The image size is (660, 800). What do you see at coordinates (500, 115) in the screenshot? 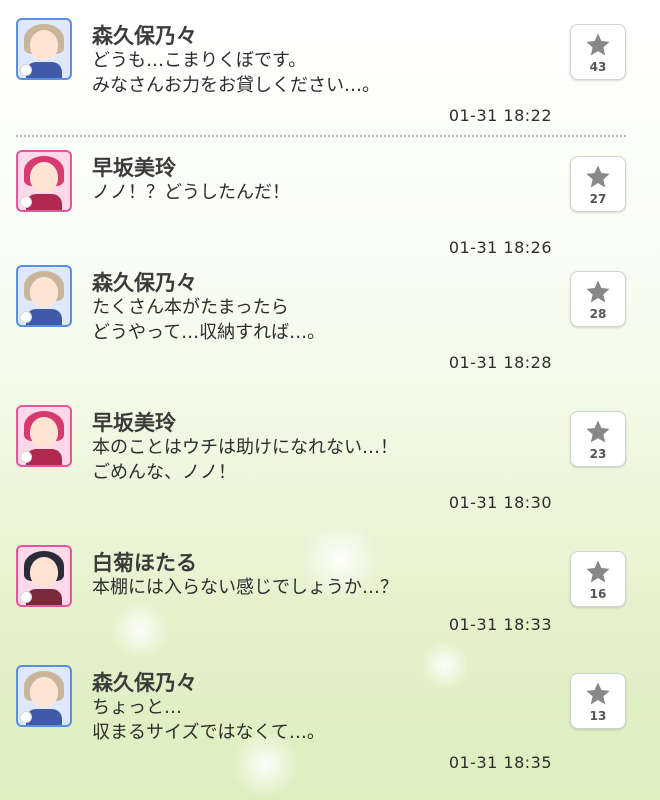
I see `timestamp: 01-31 18:22` at bounding box center [500, 115].